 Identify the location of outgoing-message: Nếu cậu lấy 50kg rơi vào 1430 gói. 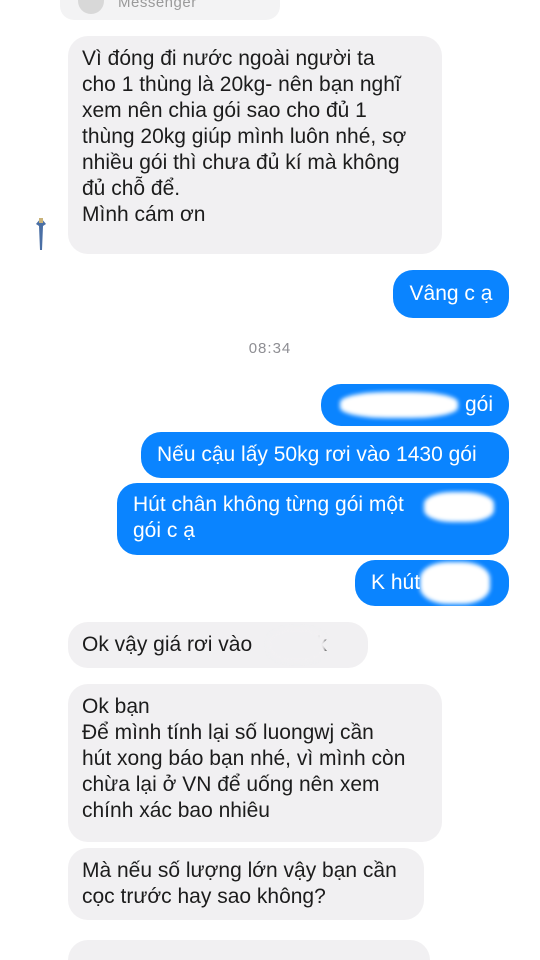
(325, 455).